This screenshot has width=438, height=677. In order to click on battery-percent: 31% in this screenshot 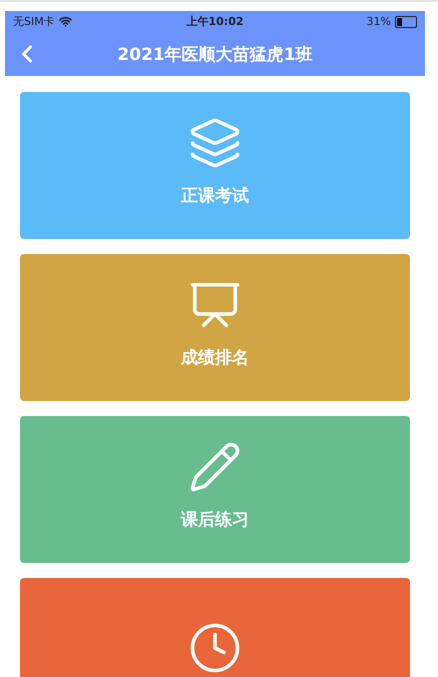, I will do `click(378, 21)`.